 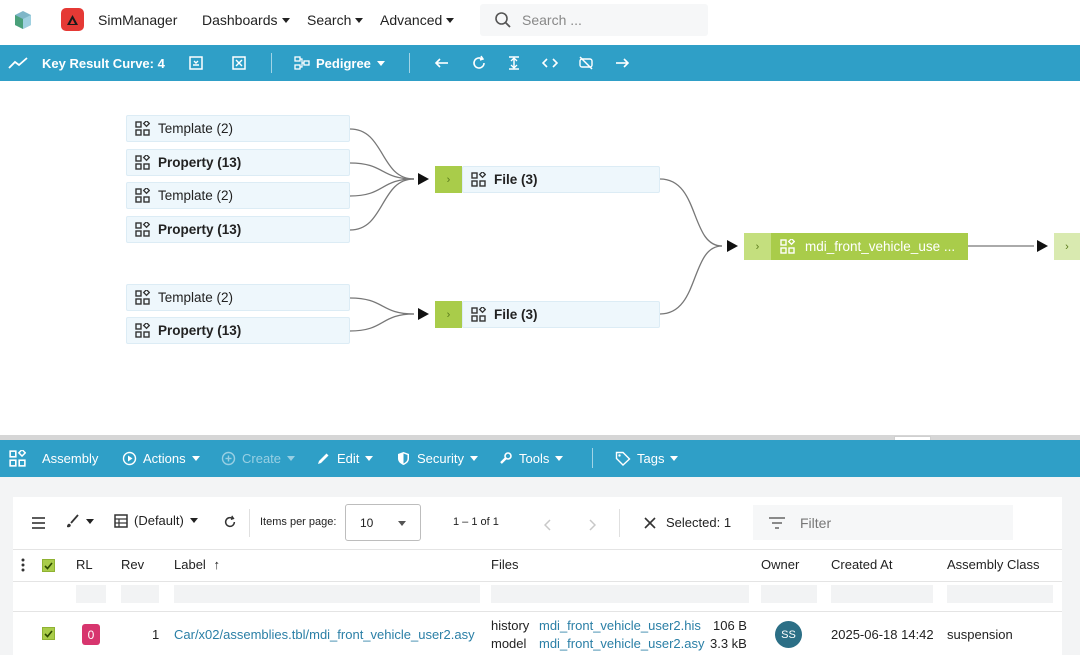 What do you see at coordinates (548, 525) in the screenshot?
I see `chevron-left-icon` at bounding box center [548, 525].